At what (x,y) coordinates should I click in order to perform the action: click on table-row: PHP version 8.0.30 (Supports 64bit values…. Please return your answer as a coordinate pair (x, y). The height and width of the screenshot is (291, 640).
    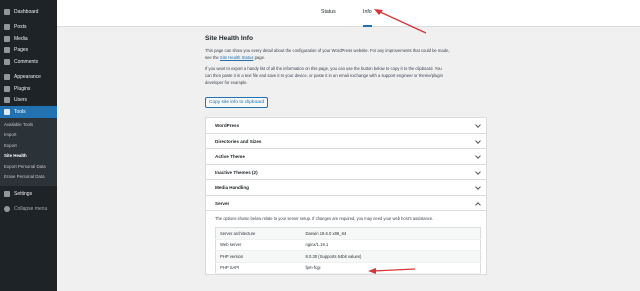
    Looking at the image, I should click on (348, 256).